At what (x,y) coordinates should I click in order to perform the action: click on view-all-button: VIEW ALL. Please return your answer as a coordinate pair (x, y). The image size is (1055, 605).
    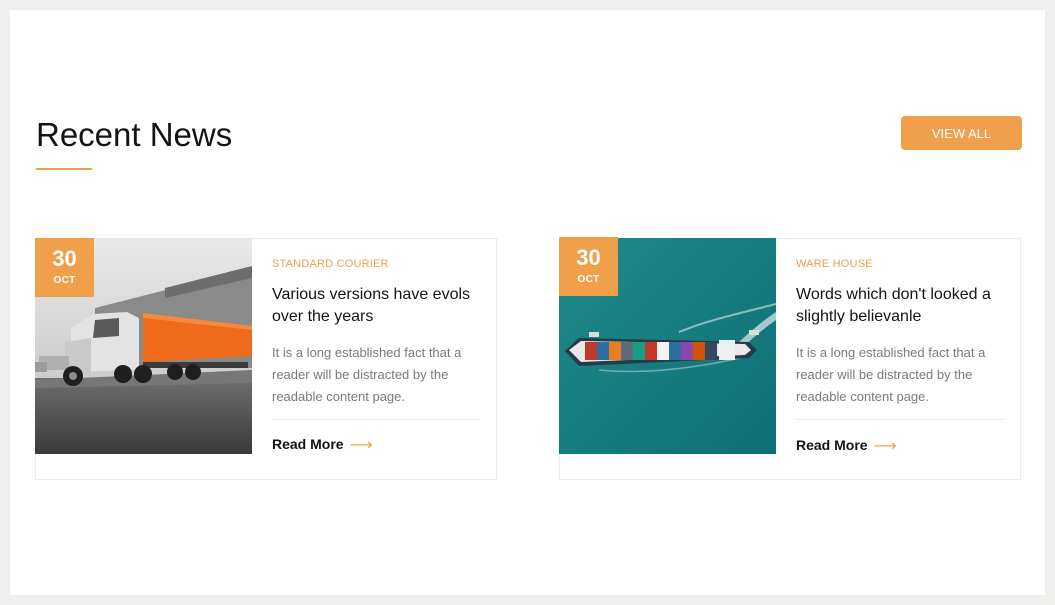
    Looking at the image, I should click on (961, 133).